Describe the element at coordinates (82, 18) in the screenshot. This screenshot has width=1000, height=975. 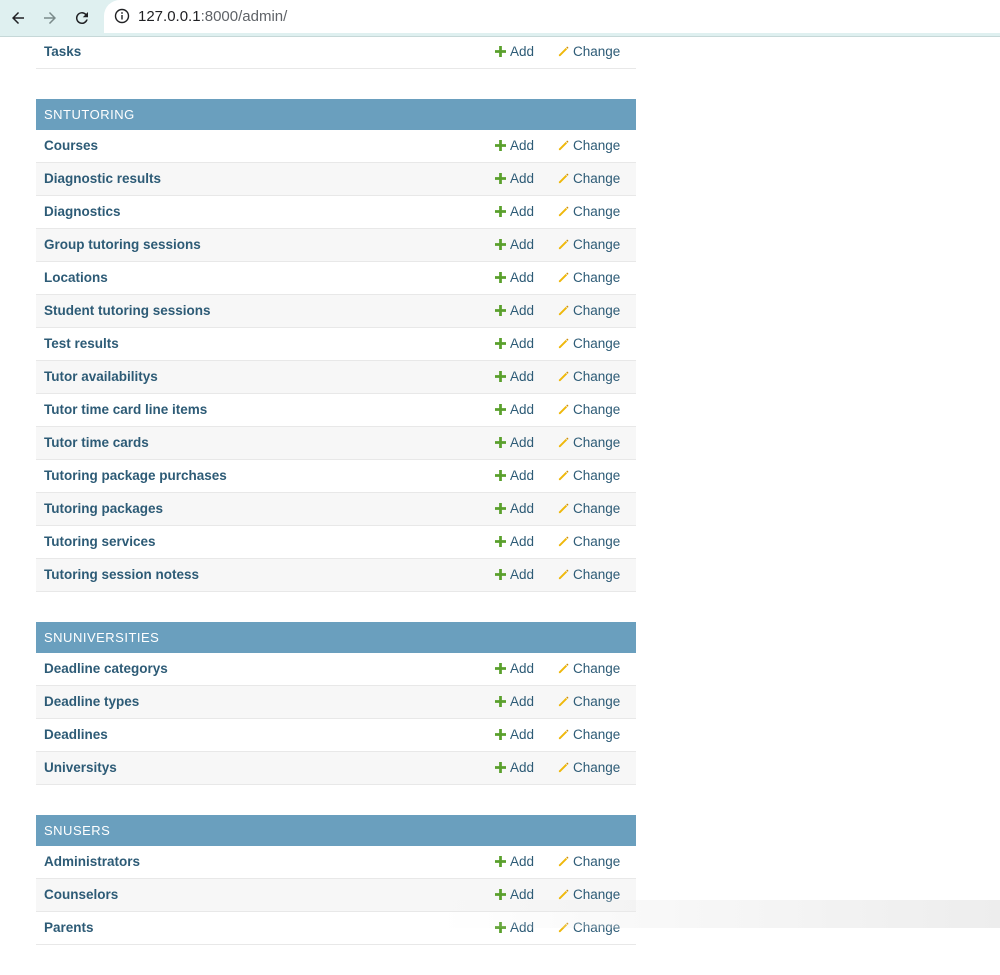
I see `reload-button` at that location.